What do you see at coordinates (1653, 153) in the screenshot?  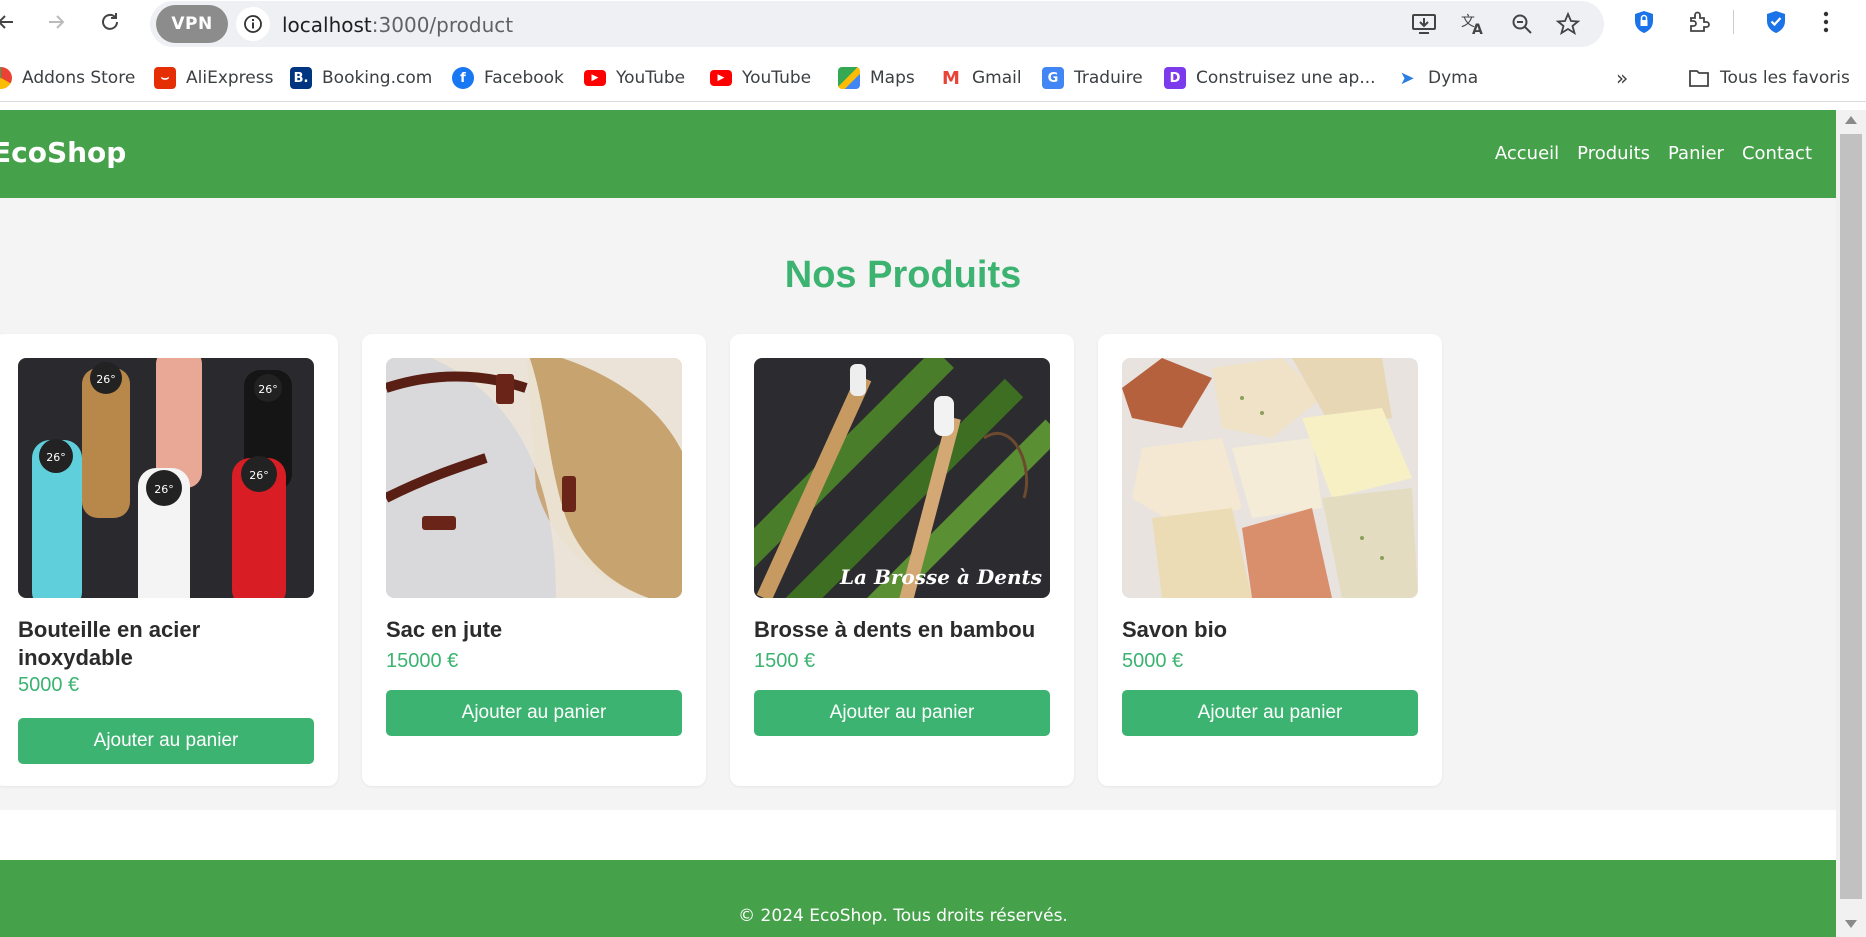 I see `main-nav: Accueil Produits Panier Contact` at bounding box center [1653, 153].